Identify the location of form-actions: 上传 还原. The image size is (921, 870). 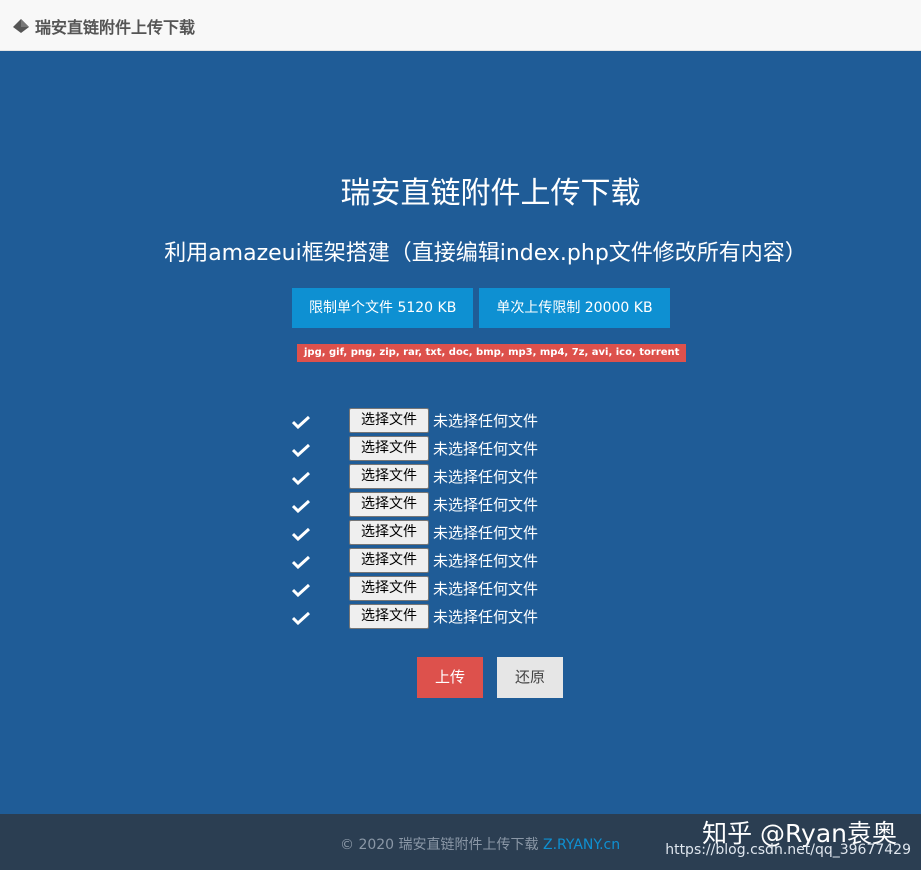
(490, 677).